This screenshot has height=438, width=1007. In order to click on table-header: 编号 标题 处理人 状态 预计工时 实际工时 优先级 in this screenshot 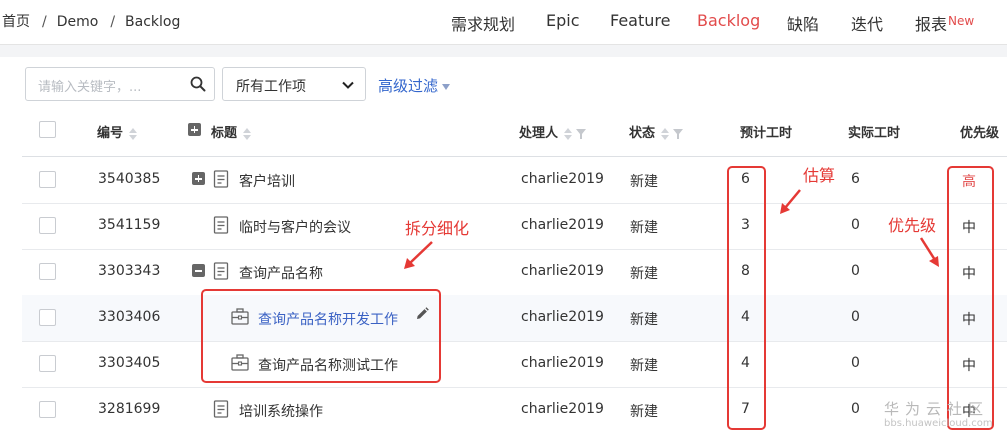, I will do `click(514, 132)`.